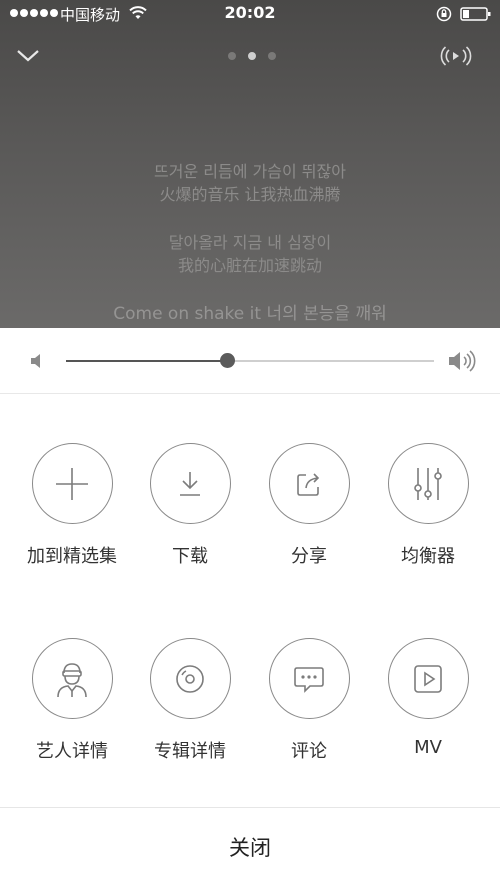 The width and height of the screenshot is (500, 889). What do you see at coordinates (72, 556) in the screenshot?
I see `action-label: 加到精选集` at bounding box center [72, 556].